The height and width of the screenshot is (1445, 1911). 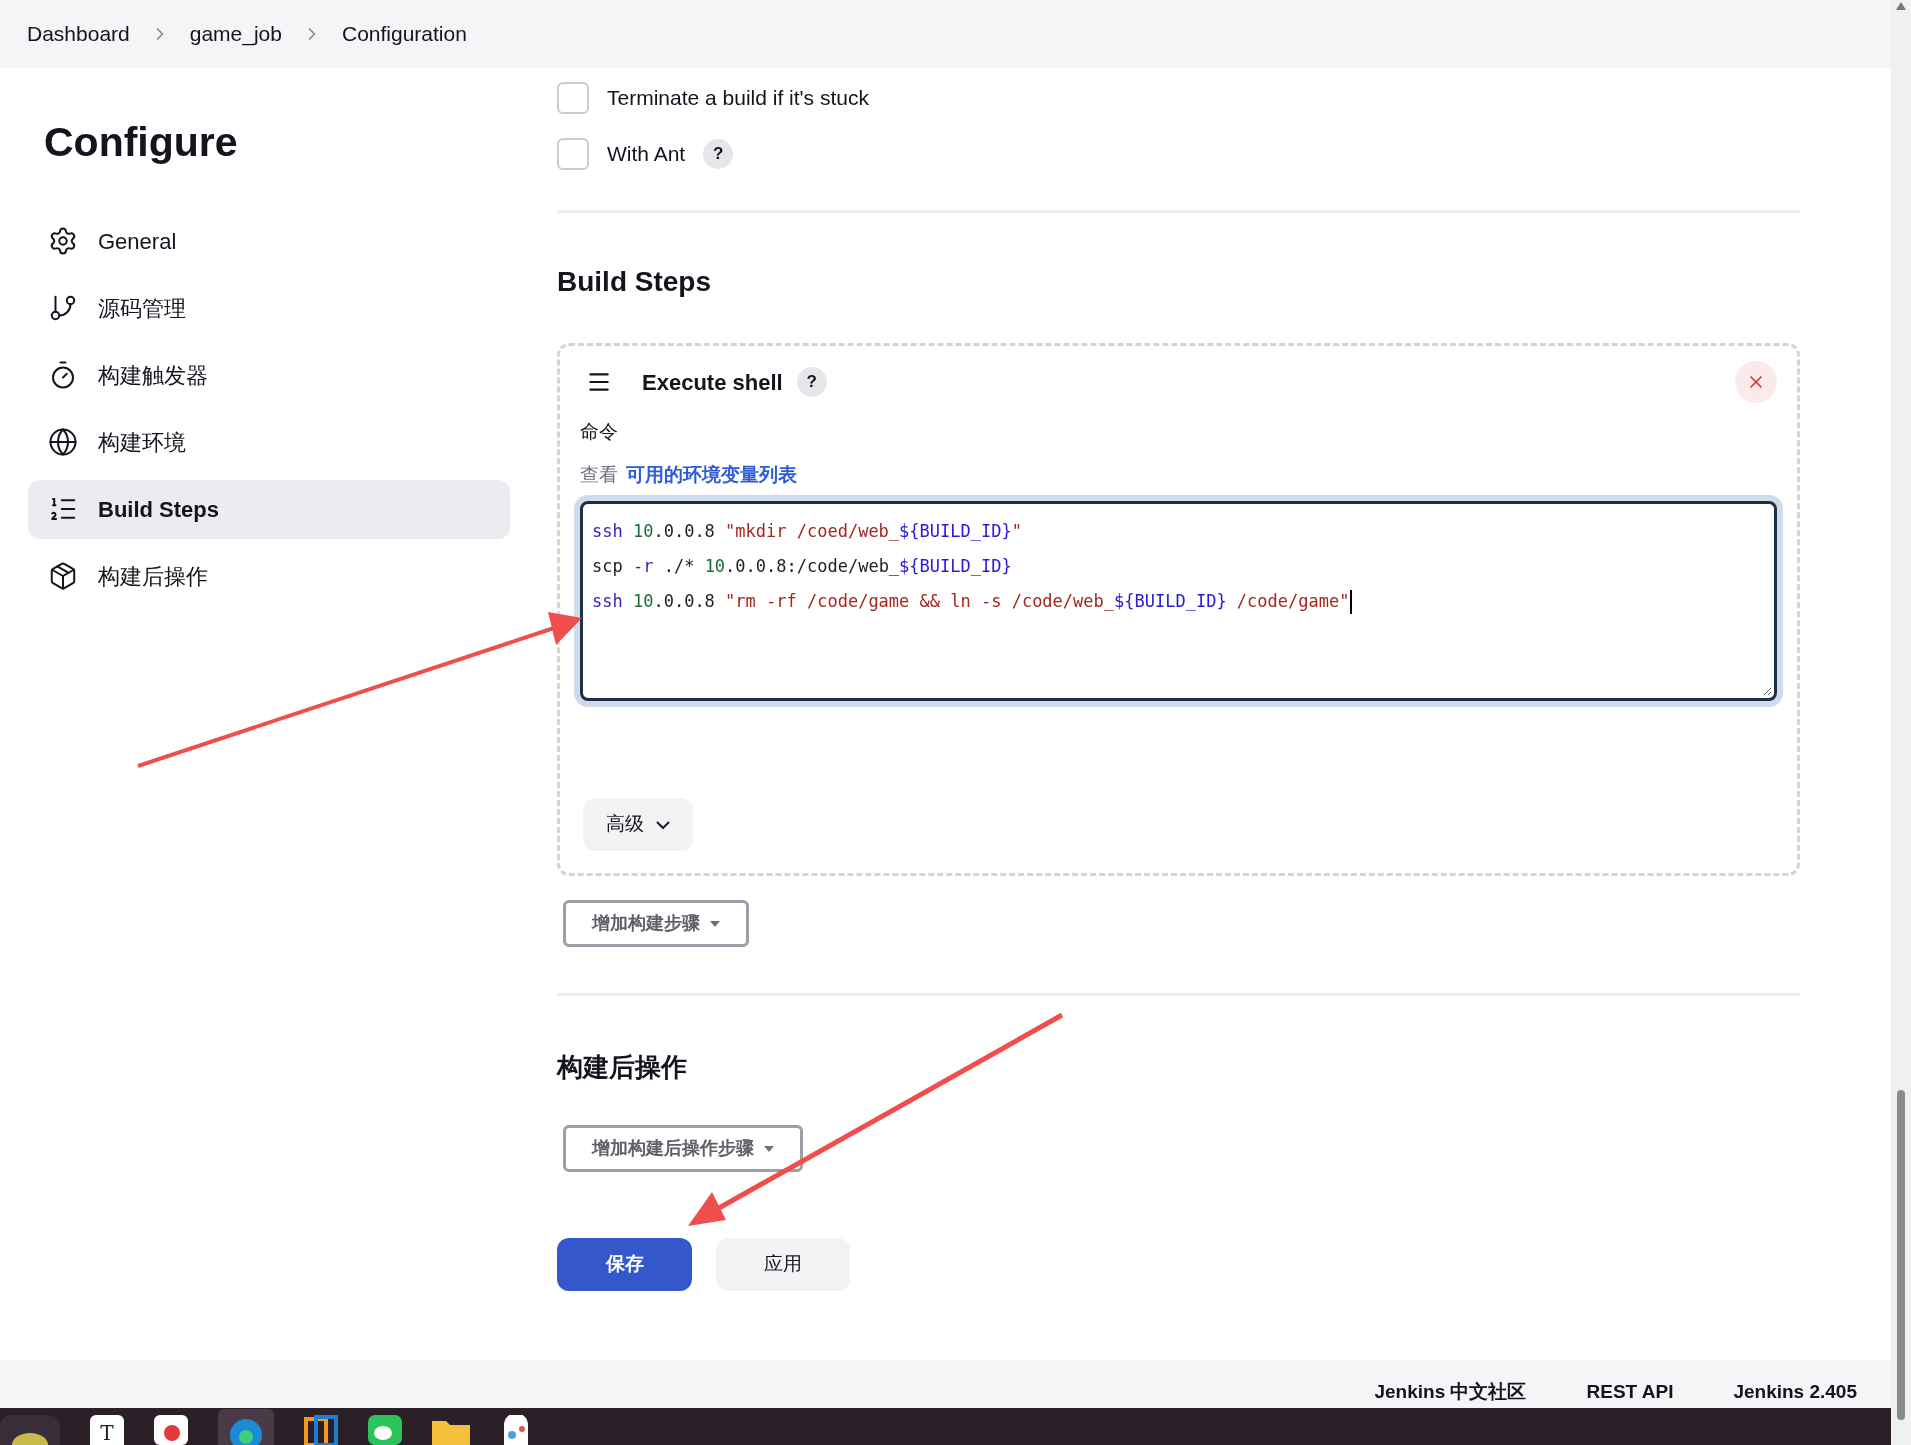 I want to click on package-icon, so click(x=63, y=576).